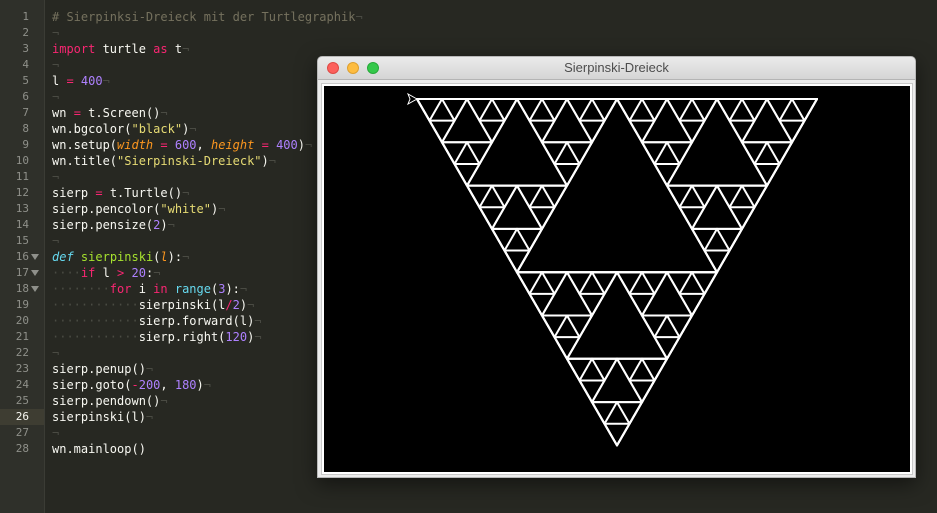  What do you see at coordinates (117, 257) in the screenshot?
I see `code-token: sierpinski` at bounding box center [117, 257].